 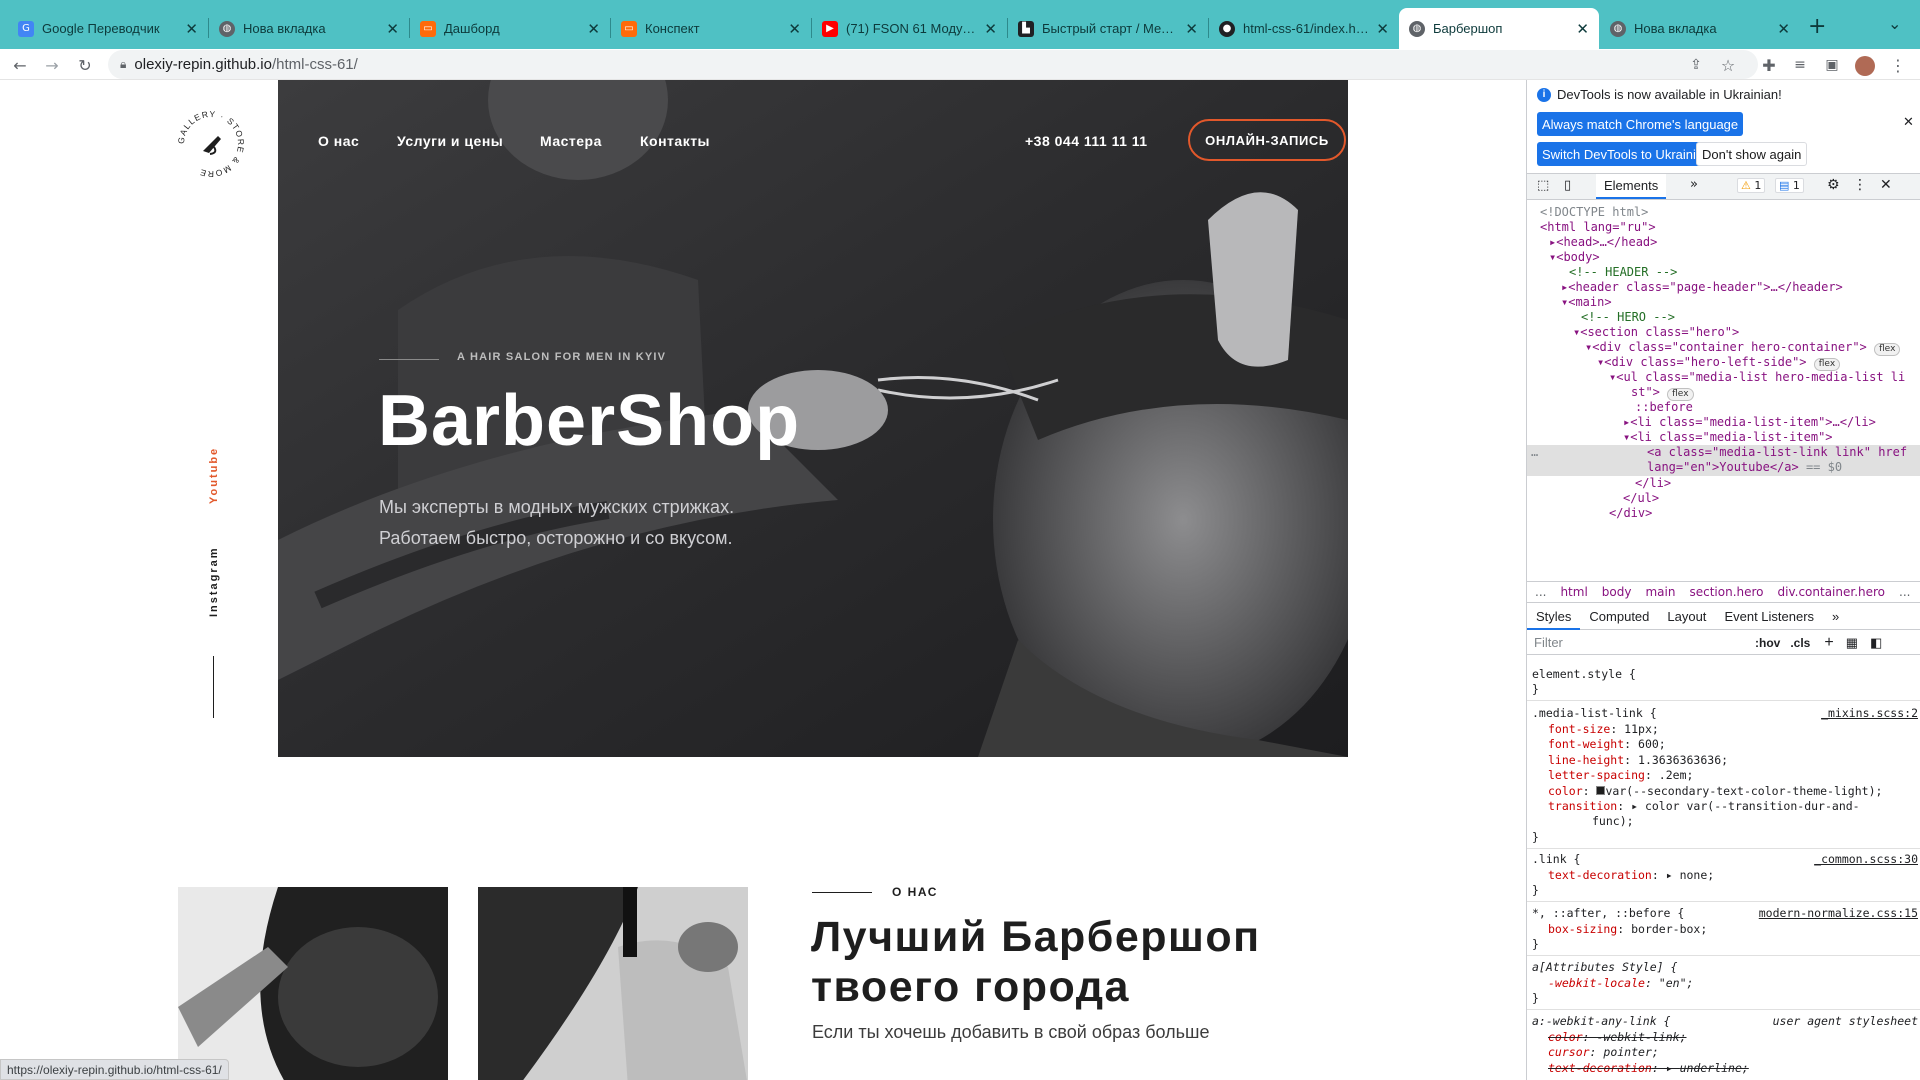 I want to click on tab-barbershop: ◍ Барбершоп ✕, so click(x=1499, y=28).